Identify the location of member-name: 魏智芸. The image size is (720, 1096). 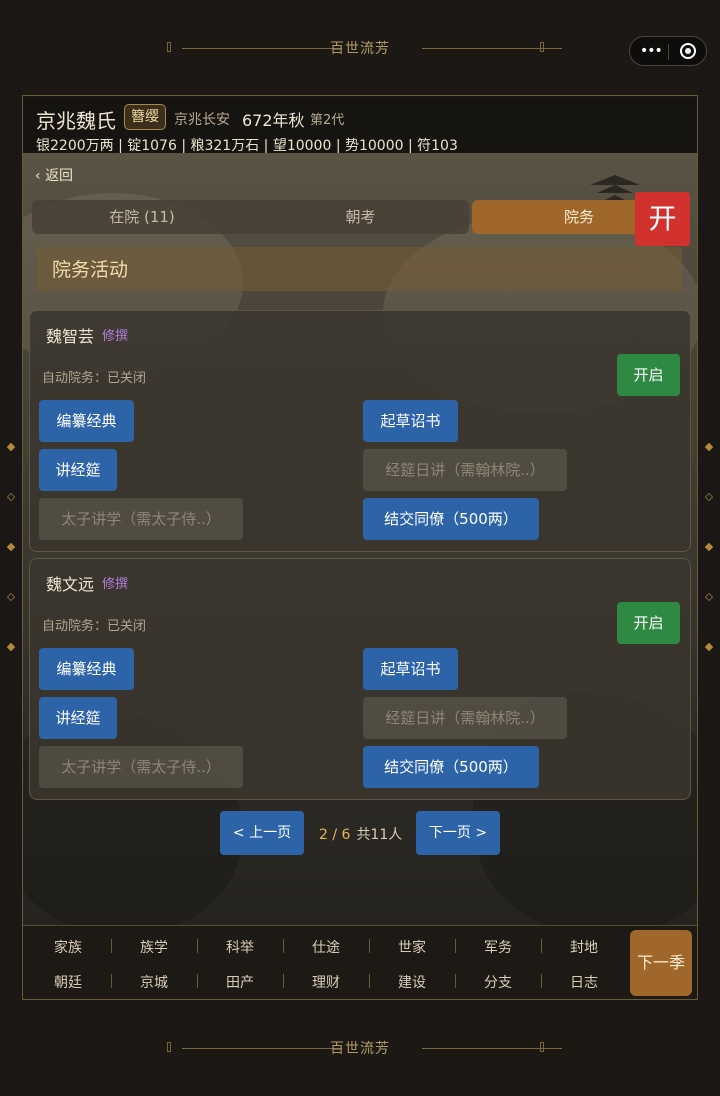
(70, 336).